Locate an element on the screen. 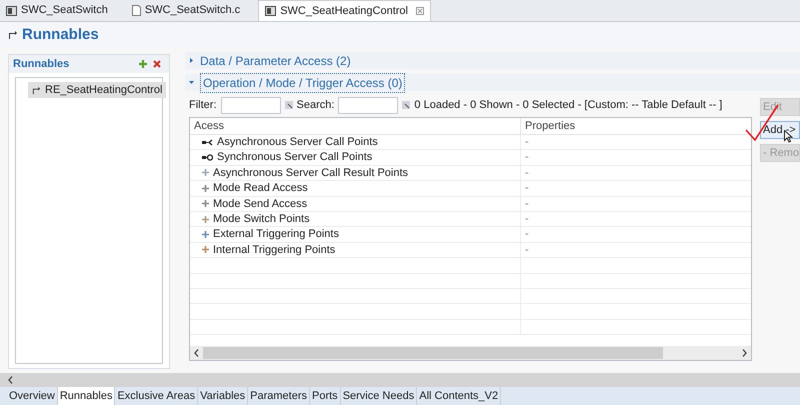  table-cell-text: Mode Switch Points is located at coordinates (261, 219).